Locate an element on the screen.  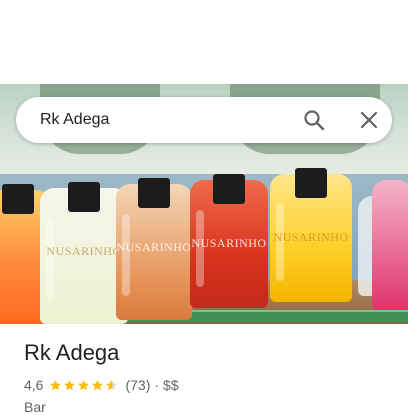
place-title: Rk Adega is located at coordinates (72, 352).